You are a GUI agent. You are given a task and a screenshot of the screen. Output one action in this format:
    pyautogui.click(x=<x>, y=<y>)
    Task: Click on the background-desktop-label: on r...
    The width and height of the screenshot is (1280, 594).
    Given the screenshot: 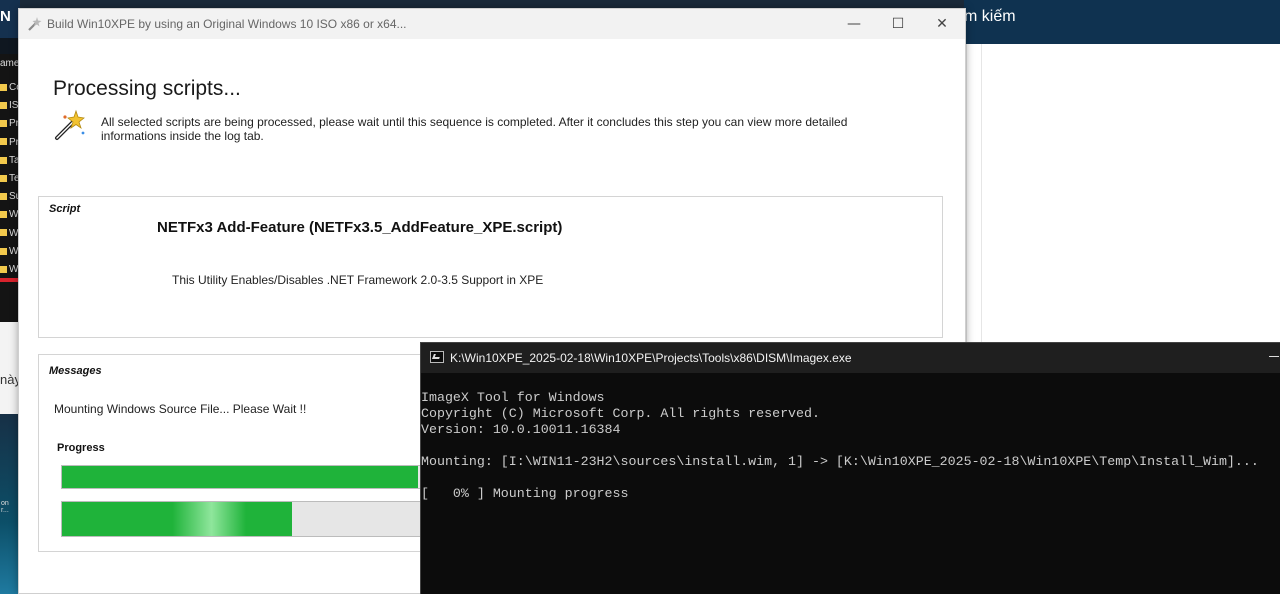 What is the action you would take?
    pyautogui.click(x=5, y=507)
    